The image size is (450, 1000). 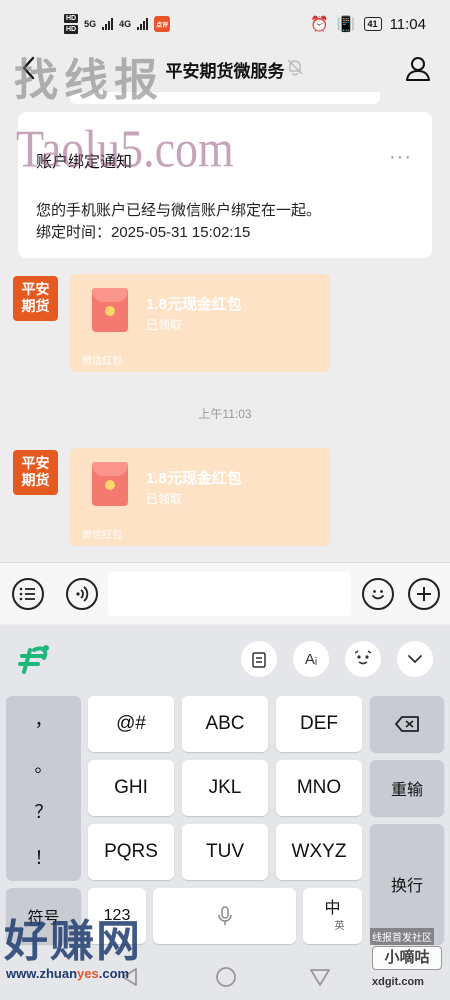 What do you see at coordinates (339, 926) in the screenshot?
I see `lang-sub-label: 英` at bounding box center [339, 926].